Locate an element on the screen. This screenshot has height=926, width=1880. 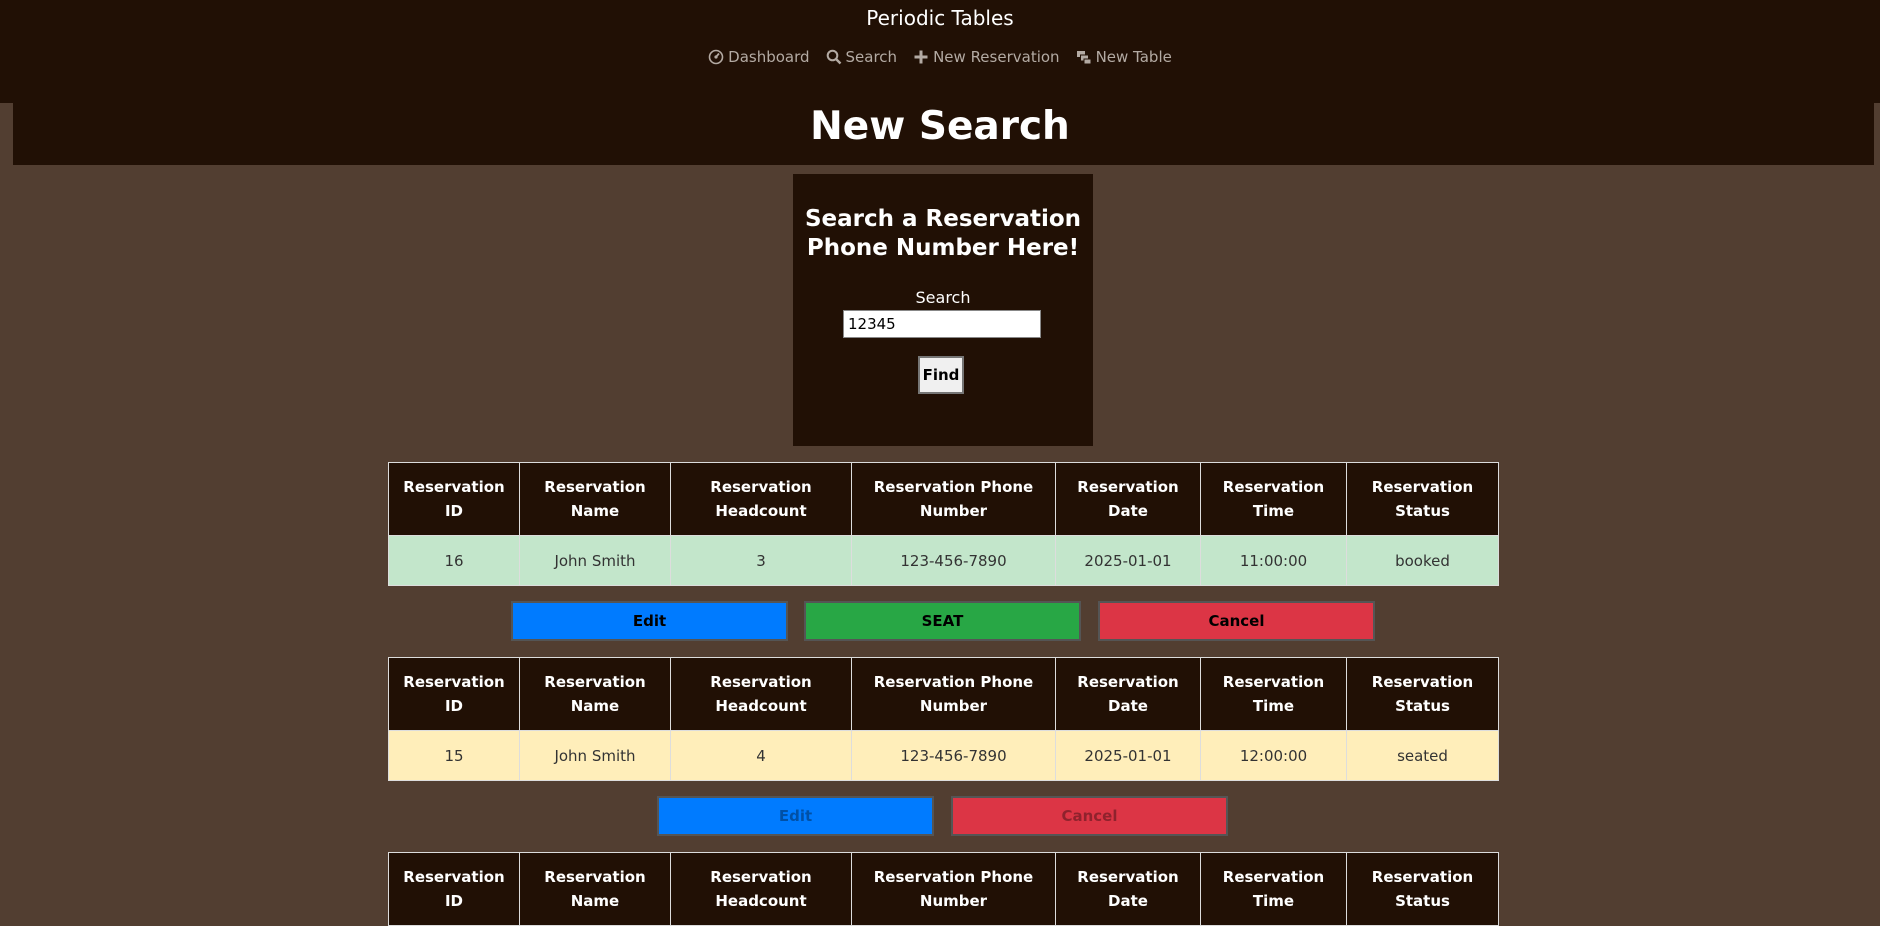
nav-link-new-table: New Table is located at coordinates (1124, 57).